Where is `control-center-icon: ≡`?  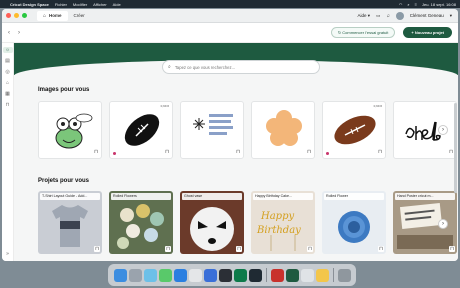 control-center-icon: ≡ is located at coordinates (416, 4).